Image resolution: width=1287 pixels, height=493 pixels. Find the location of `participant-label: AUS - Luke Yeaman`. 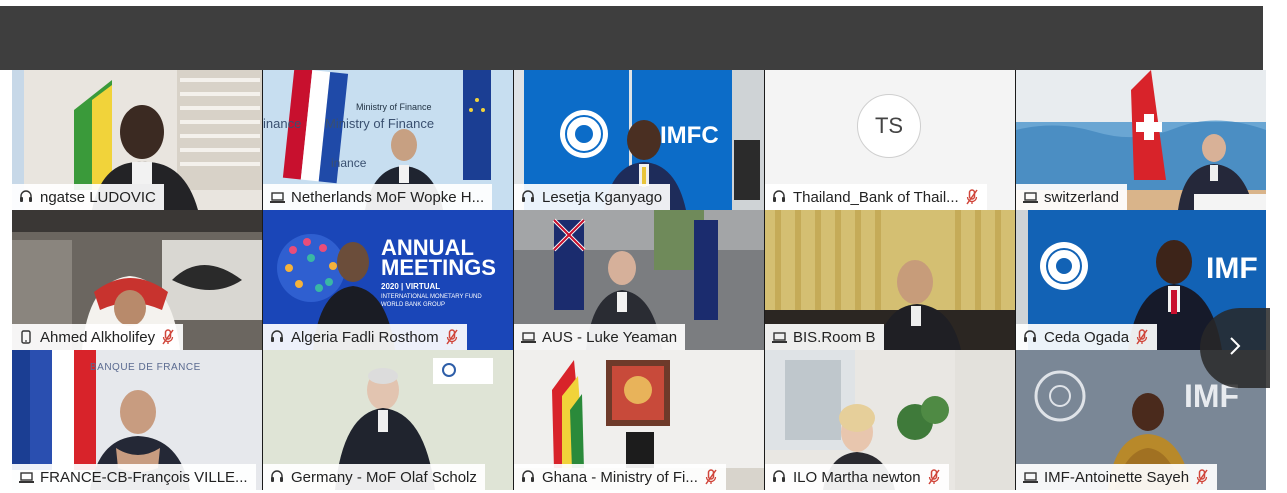

participant-label: AUS - Luke Yeaman is located at coordinates (600, 337).